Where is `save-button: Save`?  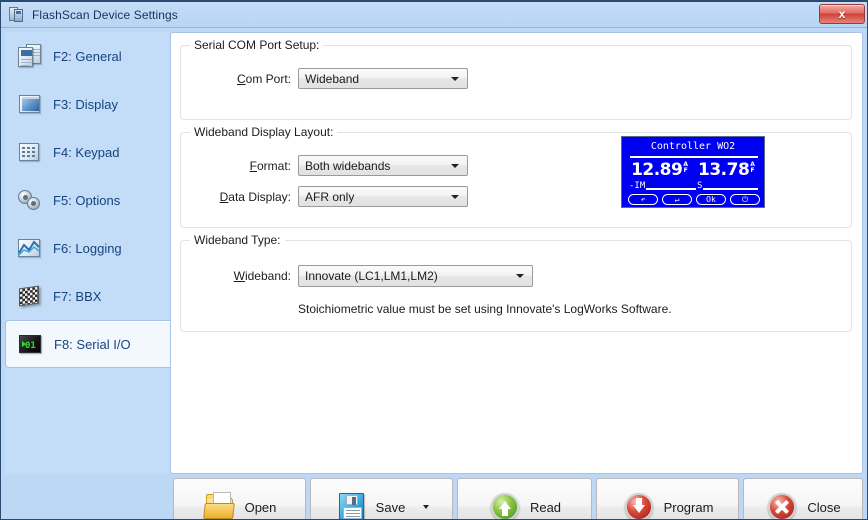
save-button: Save is located at coordinates (381, 498).